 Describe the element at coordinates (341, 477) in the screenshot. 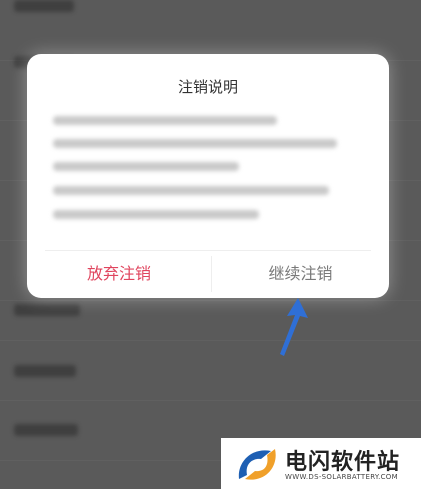

I see `watermark-subtitle: WWW.DS-SOLARBATTERY.COM` at that location.